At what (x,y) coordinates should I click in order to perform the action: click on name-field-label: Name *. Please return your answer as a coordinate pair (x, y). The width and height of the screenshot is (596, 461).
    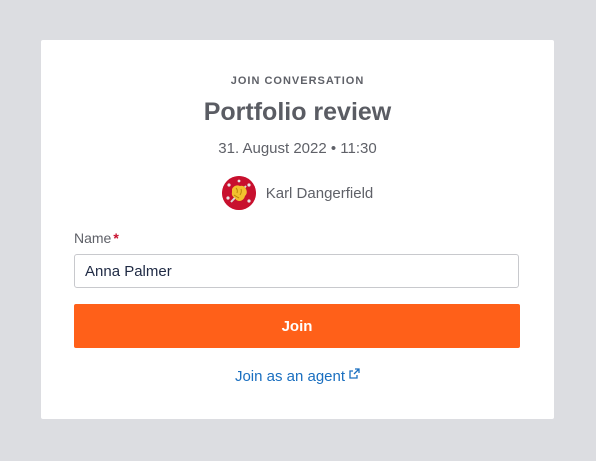
    Looking at the image, I should click on (96, 238).